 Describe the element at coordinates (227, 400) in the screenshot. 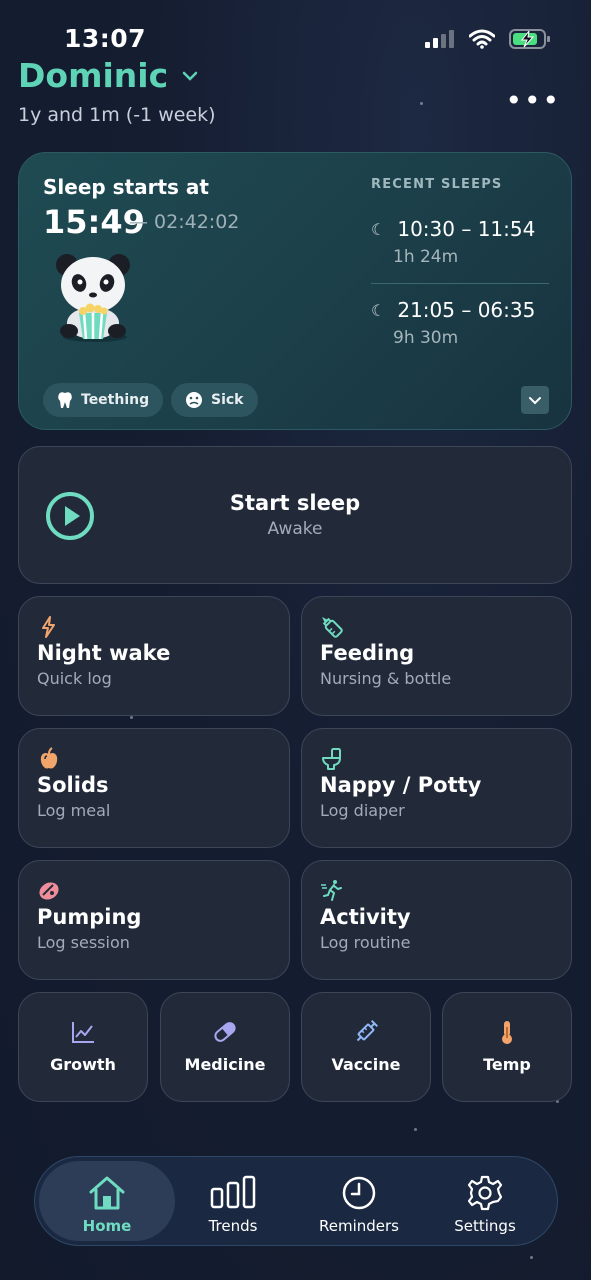

I see `tag-label: Sick` at that location.